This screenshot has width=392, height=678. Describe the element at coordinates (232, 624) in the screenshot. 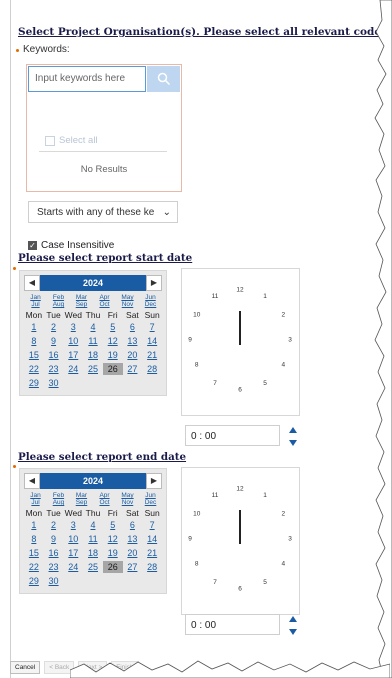

I see `end-time-input: 0 : 00` at that location.